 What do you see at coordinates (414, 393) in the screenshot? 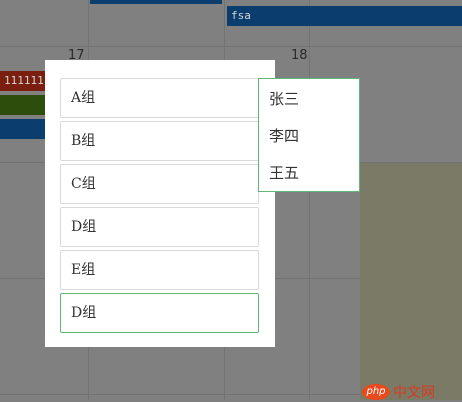
I see `watermark-text: 中文网` at bounding box center [414, 393].